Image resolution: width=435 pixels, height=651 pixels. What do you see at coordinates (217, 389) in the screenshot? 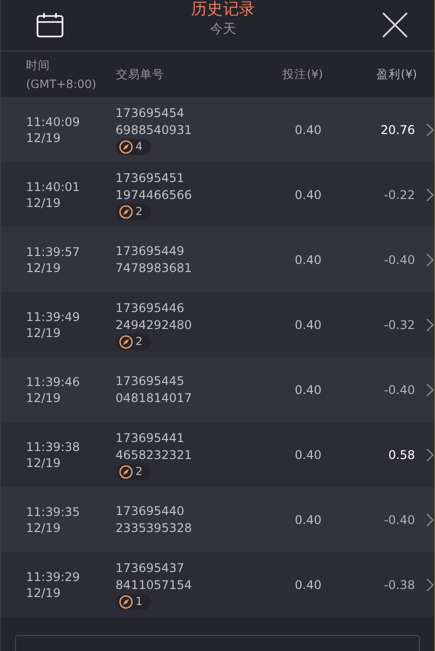
I see `history-row: 11:39:46 12/19 173695445 0481814017 0.40 -0.40` at bounding box center [217, 389].